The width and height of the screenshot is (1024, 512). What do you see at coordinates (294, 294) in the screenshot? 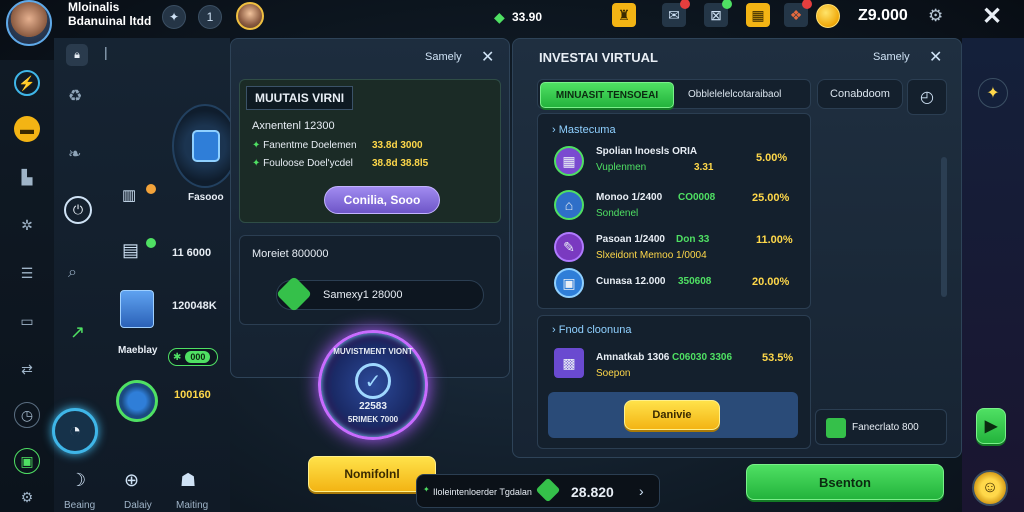
I see `emerald-icon` at bounding box center [294, 294].